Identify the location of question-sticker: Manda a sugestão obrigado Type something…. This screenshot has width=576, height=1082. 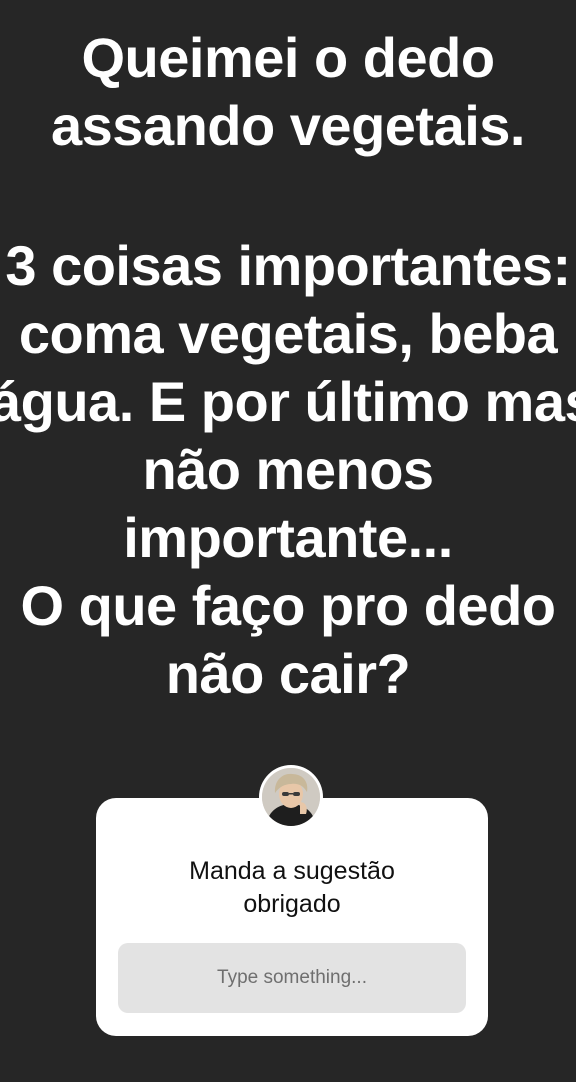
(292, 917).